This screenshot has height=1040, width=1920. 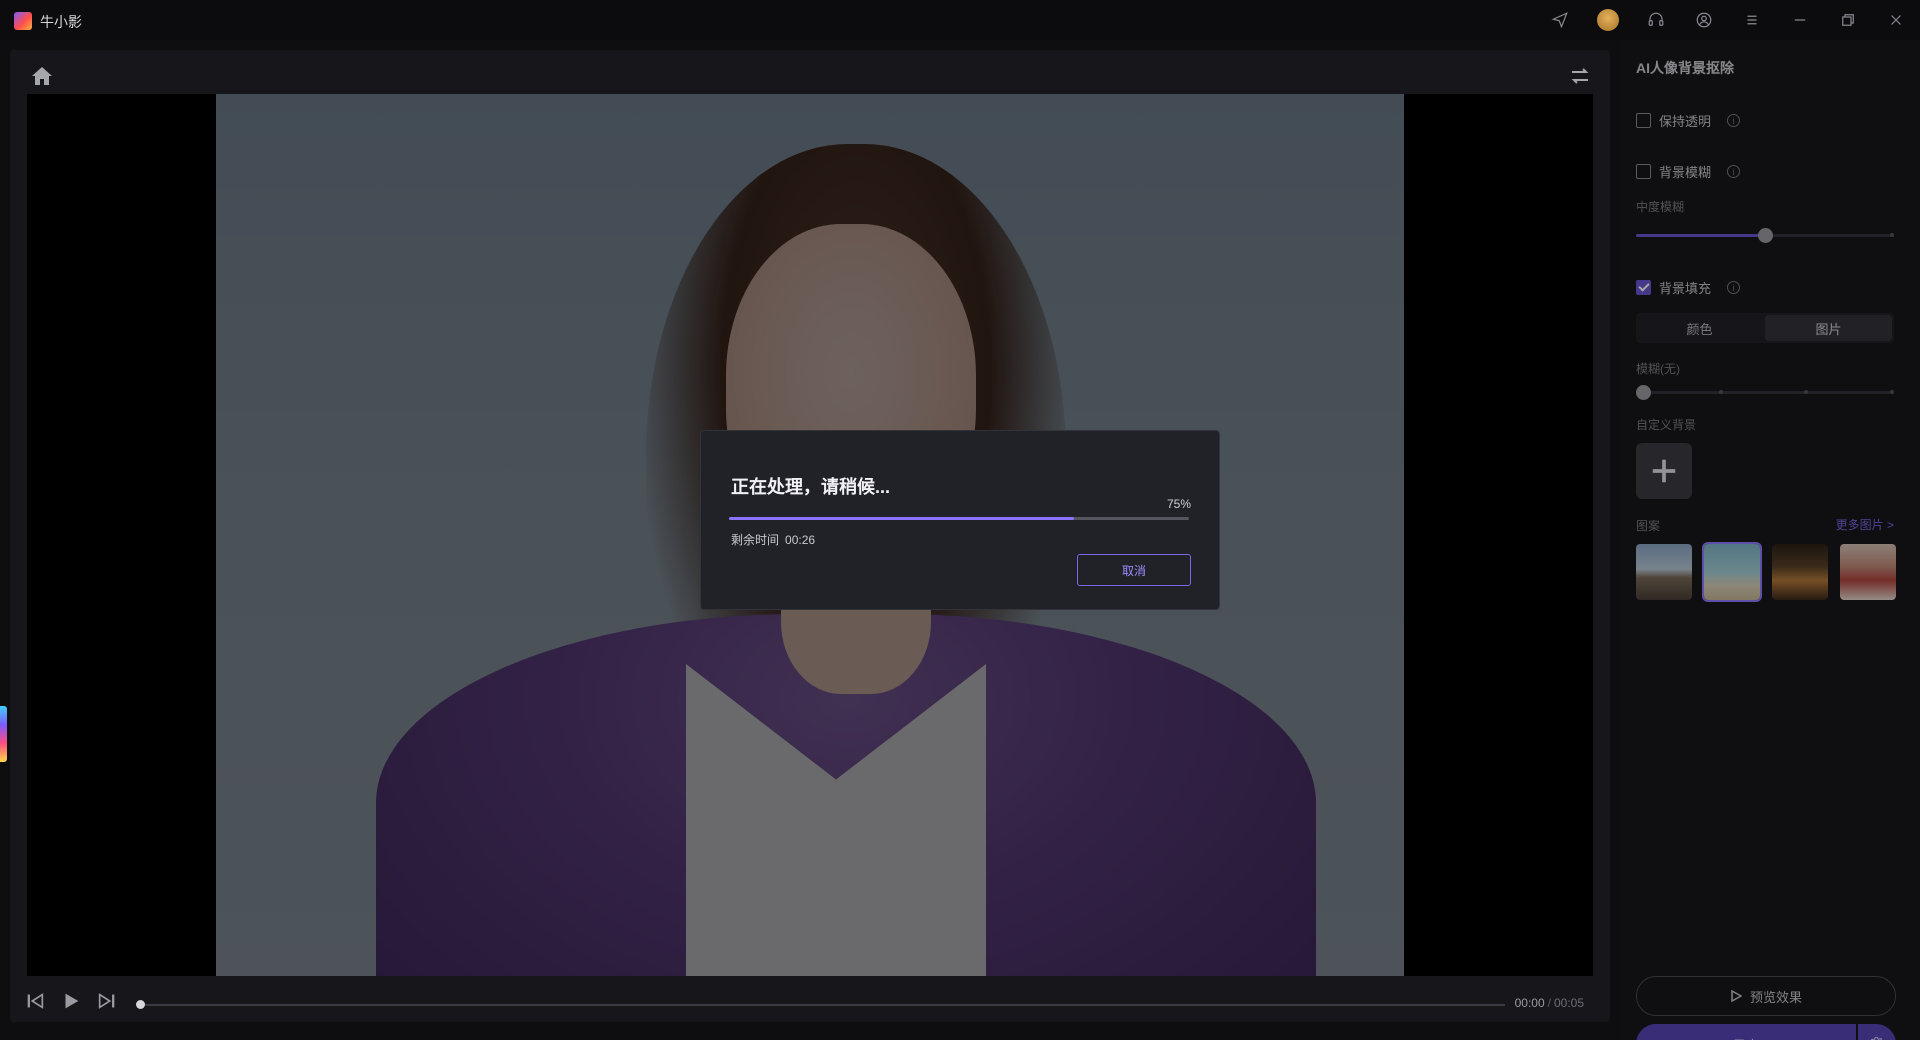 I want to click on progress-percent: 75%, so click(x=1178, y=504).